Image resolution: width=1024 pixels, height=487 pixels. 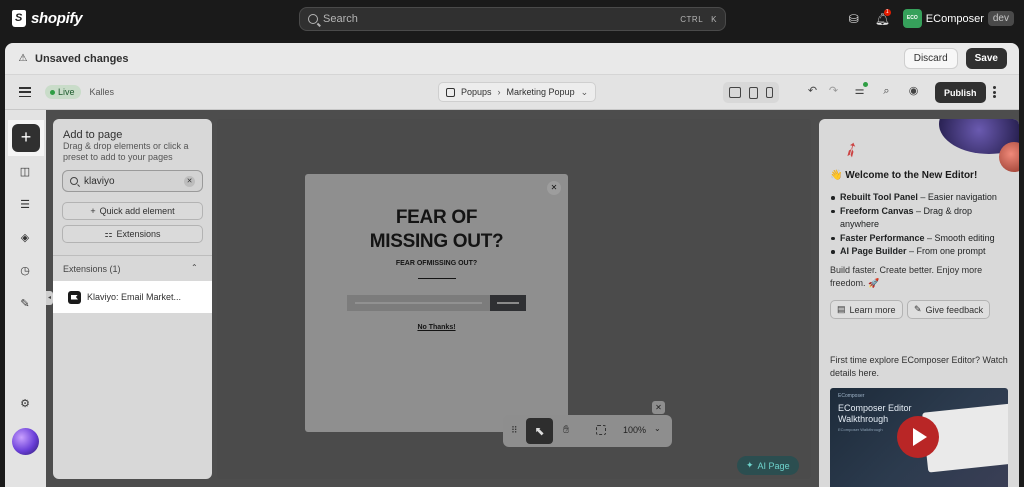 What do you see at coordinates (26, 138) in the screenshot?
I see `add-element-button: +` at bounding box center [26, 138].